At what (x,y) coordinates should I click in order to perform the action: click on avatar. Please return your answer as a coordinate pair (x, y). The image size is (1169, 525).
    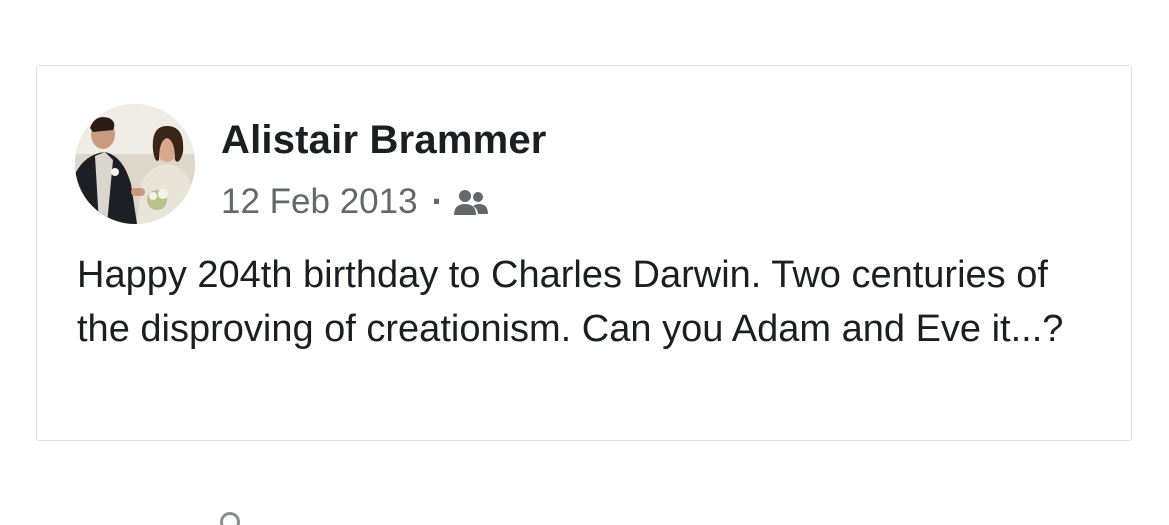
    Looking at the image, I should click on (135, 164).